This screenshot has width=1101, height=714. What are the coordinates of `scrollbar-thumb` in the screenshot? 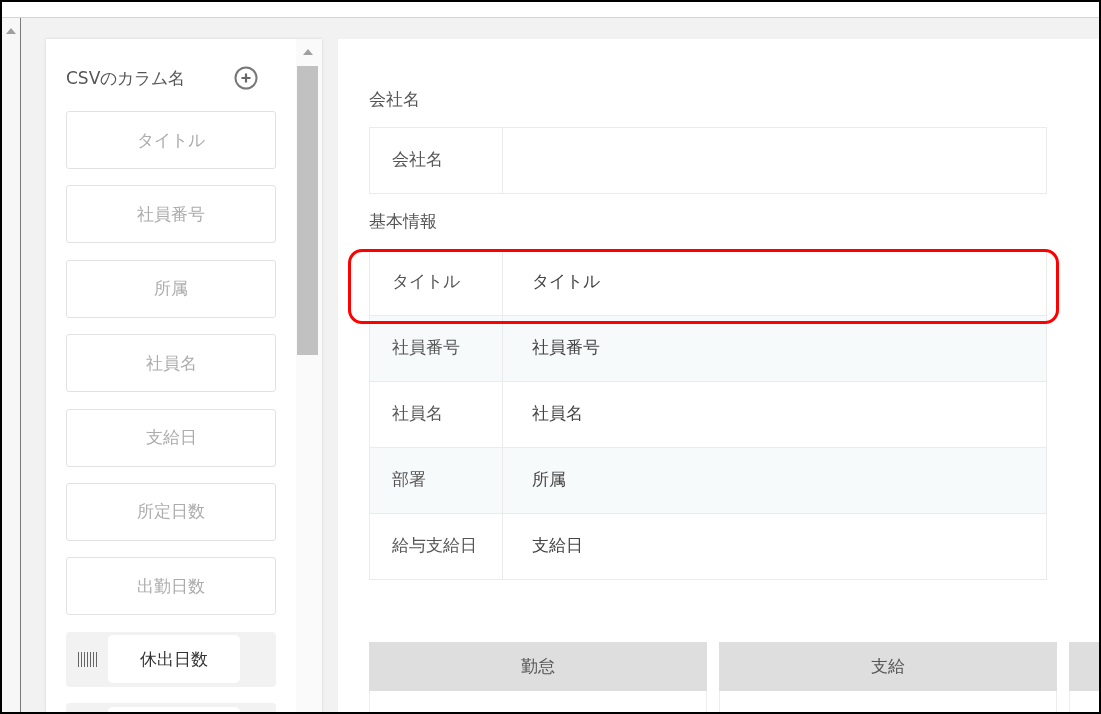 It's located at (307, 210).